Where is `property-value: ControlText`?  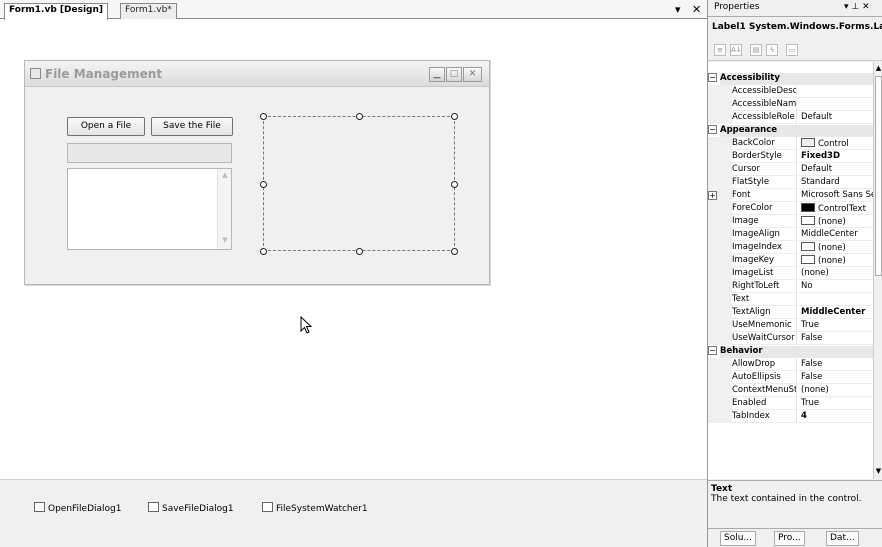 property-value: ControlText is located at coordinates (835, 208).